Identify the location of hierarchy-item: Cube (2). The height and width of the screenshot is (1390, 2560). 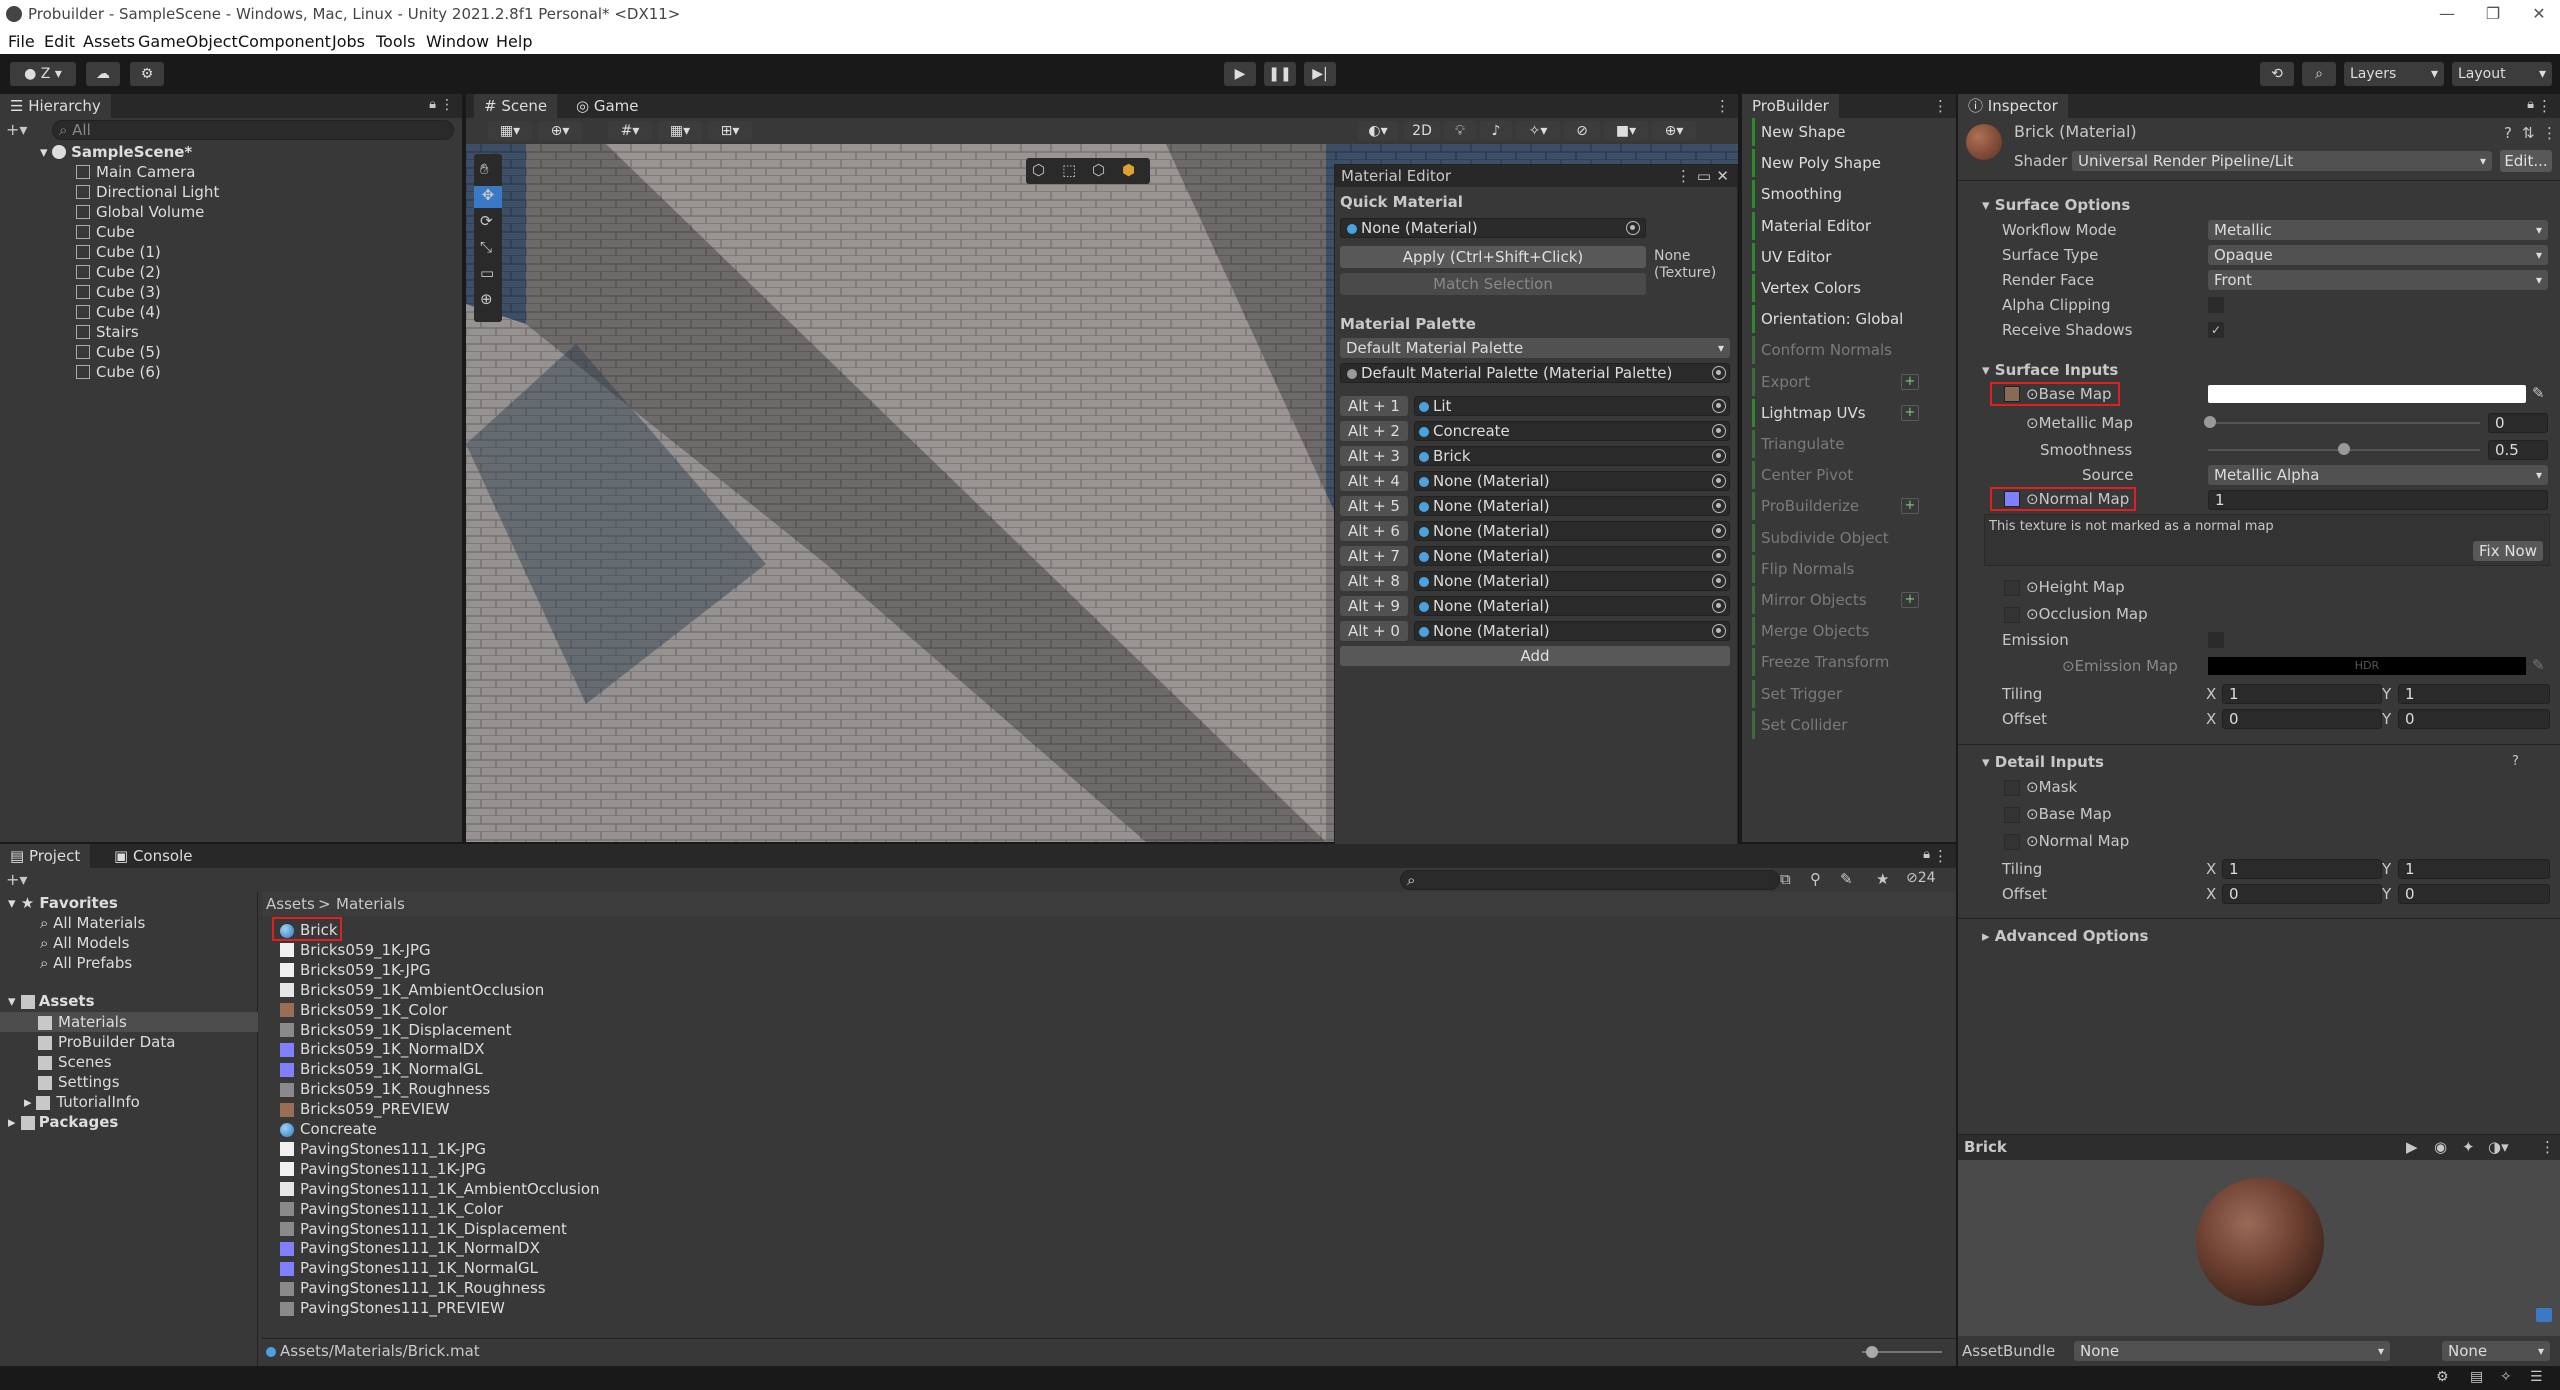
(118, 272).